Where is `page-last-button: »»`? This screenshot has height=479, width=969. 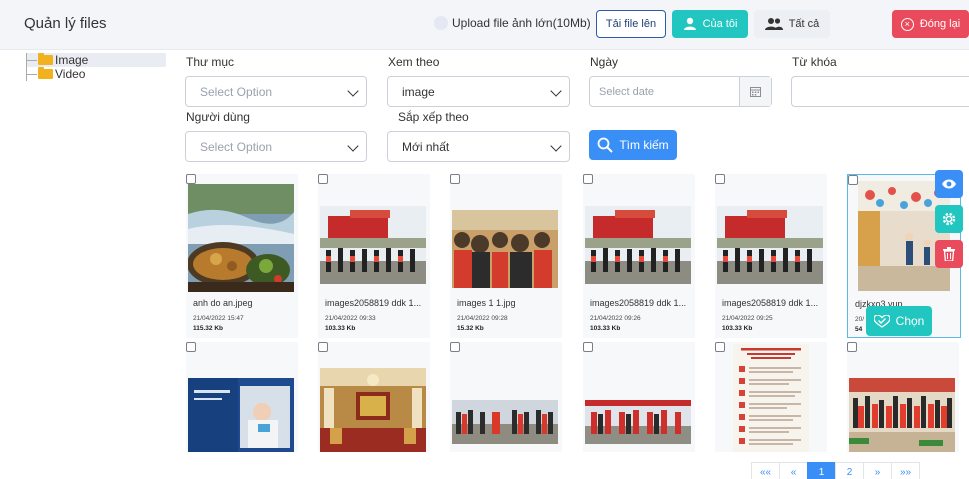 page-last-button: »» is located at coordinates (905, 470).